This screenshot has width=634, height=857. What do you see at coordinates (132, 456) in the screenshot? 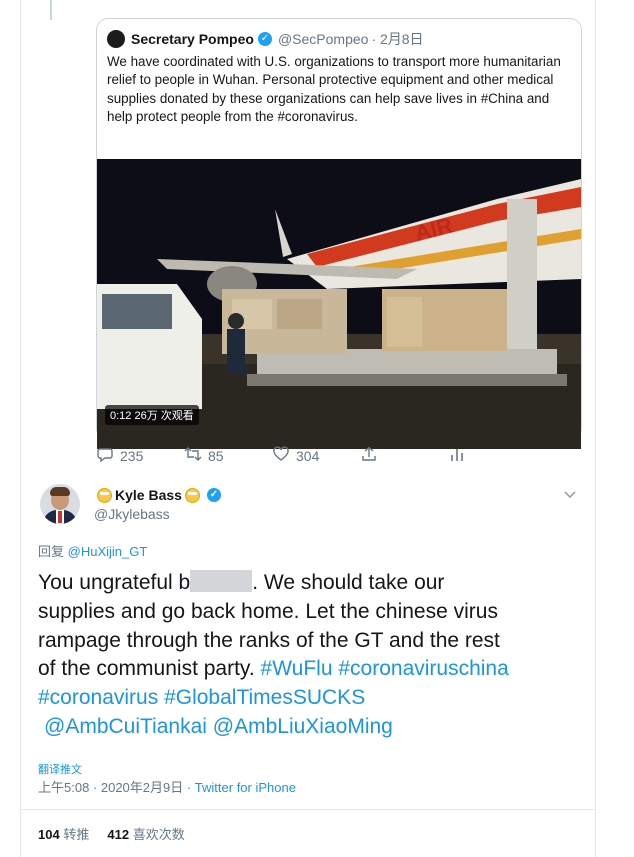
I see `reply-count: 235` at bounding box center [132, 456].